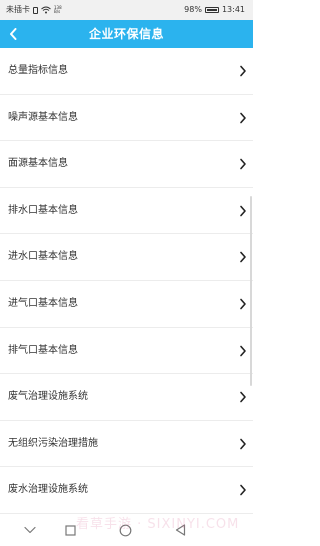 This screenshot has height=546, width=320. I want to click on menu-item-area-source: 面源基本信息, so click(126, 164).